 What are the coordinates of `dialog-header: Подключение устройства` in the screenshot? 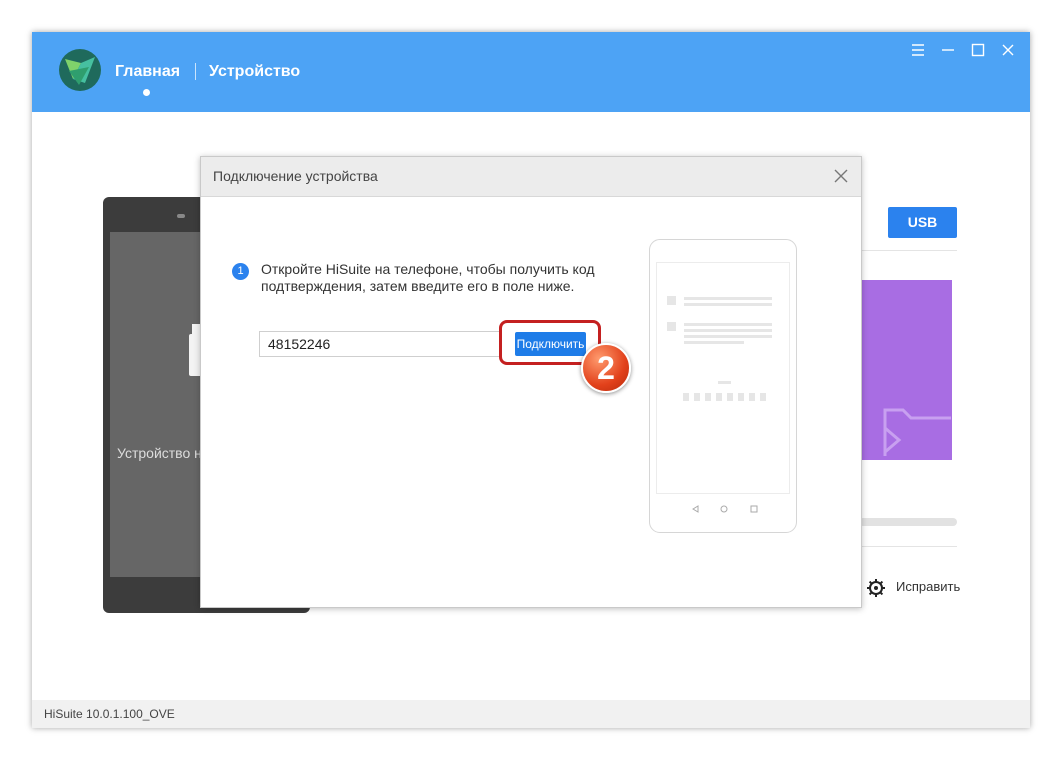 It's located at (531, 177).